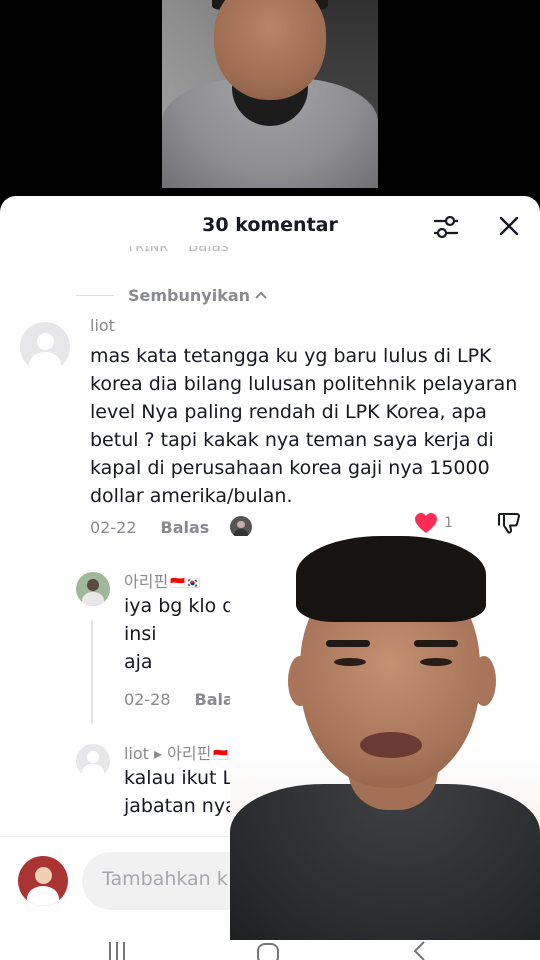 The height and width of the screenshot is (960, 540). Describe the element at coordinates (102, 325) in the screenshot. I see `comment-username: liot` at that location.